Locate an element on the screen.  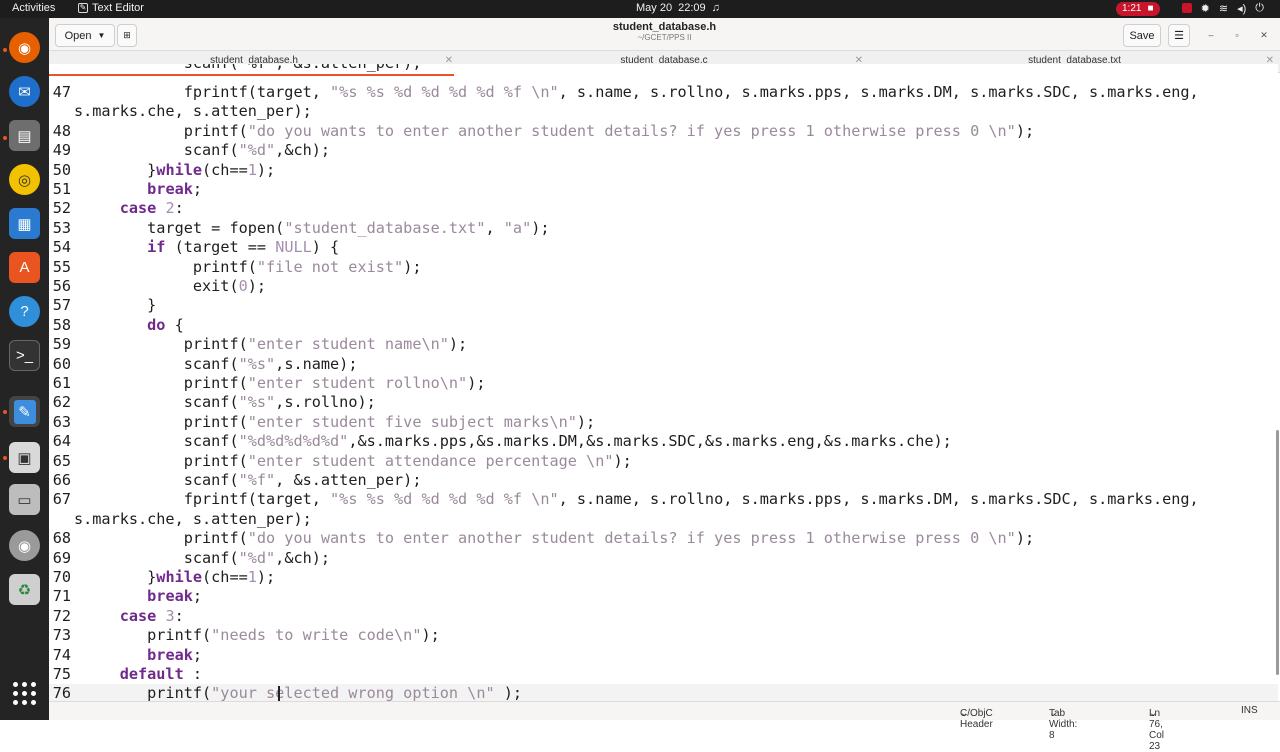
code-line: 49 scanf("%d",&ch); is located at coordinates (663, 150).